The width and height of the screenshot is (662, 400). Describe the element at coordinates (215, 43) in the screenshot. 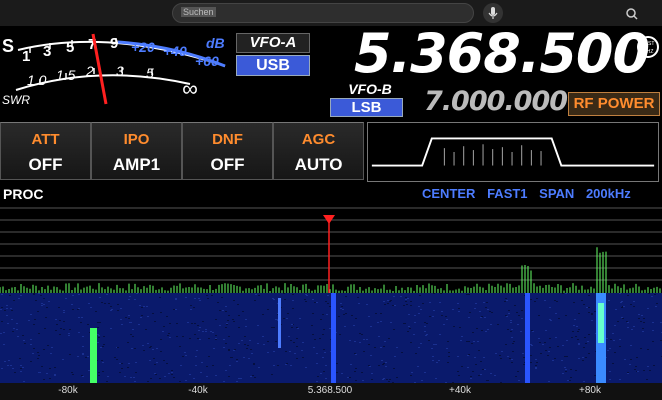

I see `s-unit-db: dB` at that location.